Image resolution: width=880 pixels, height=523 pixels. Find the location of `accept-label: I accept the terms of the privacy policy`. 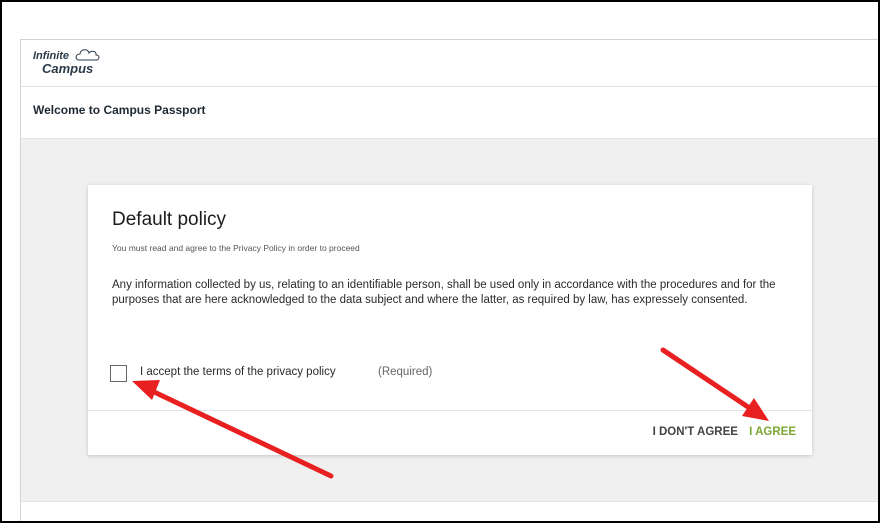

accept-label: I accept the terms of the privacy policy is located at coordinates (238, 372).